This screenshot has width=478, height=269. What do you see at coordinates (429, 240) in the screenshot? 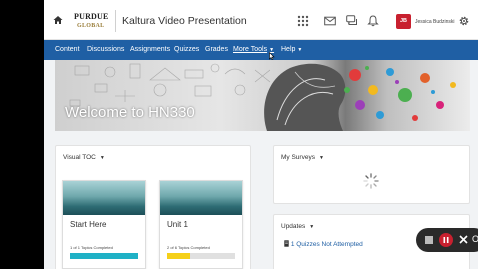
I see `stop-icon` at bounding box center [429, 240].